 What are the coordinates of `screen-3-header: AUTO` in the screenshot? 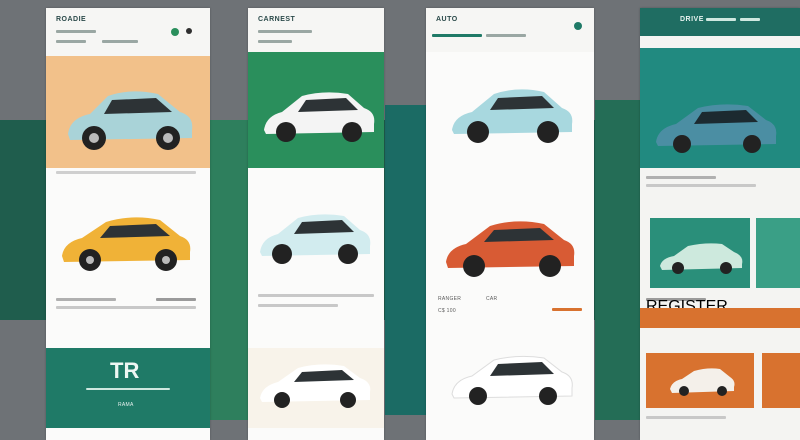 It's located at (510, 30).